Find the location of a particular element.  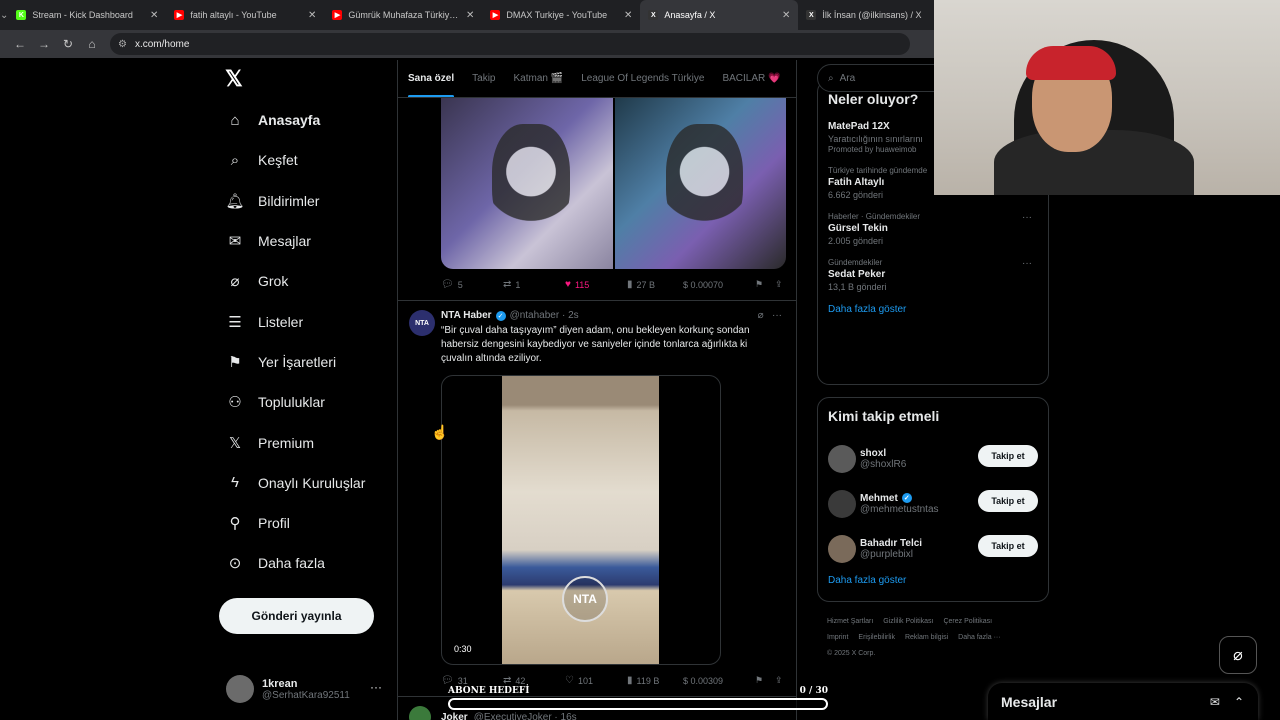

sidebar-item-topluluklar: ⚇ Topluluklar is located at coordinates (292, 402).